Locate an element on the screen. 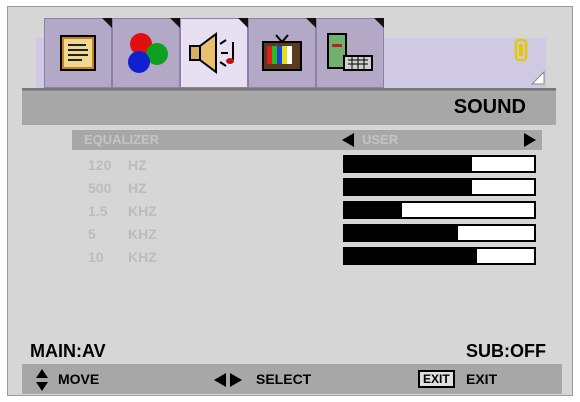  tv-icon is located at coordinates (282, 52).